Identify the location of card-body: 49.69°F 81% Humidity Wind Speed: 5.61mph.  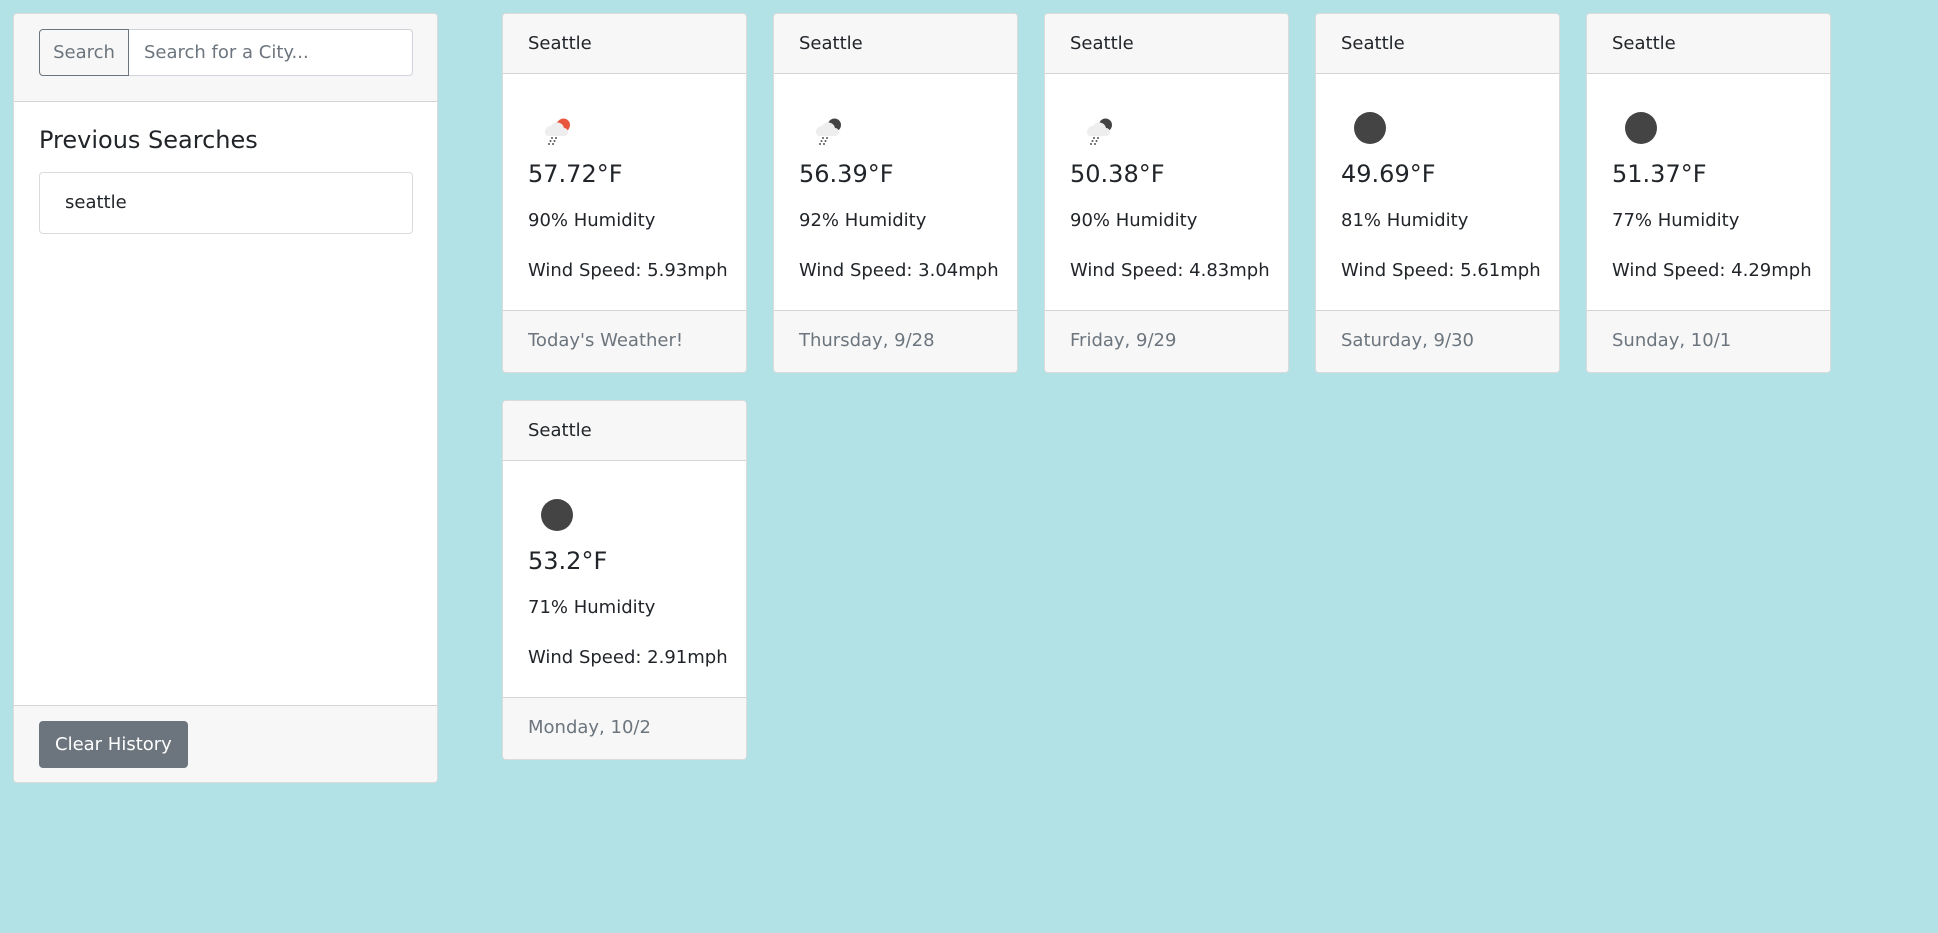
(1437, 193).